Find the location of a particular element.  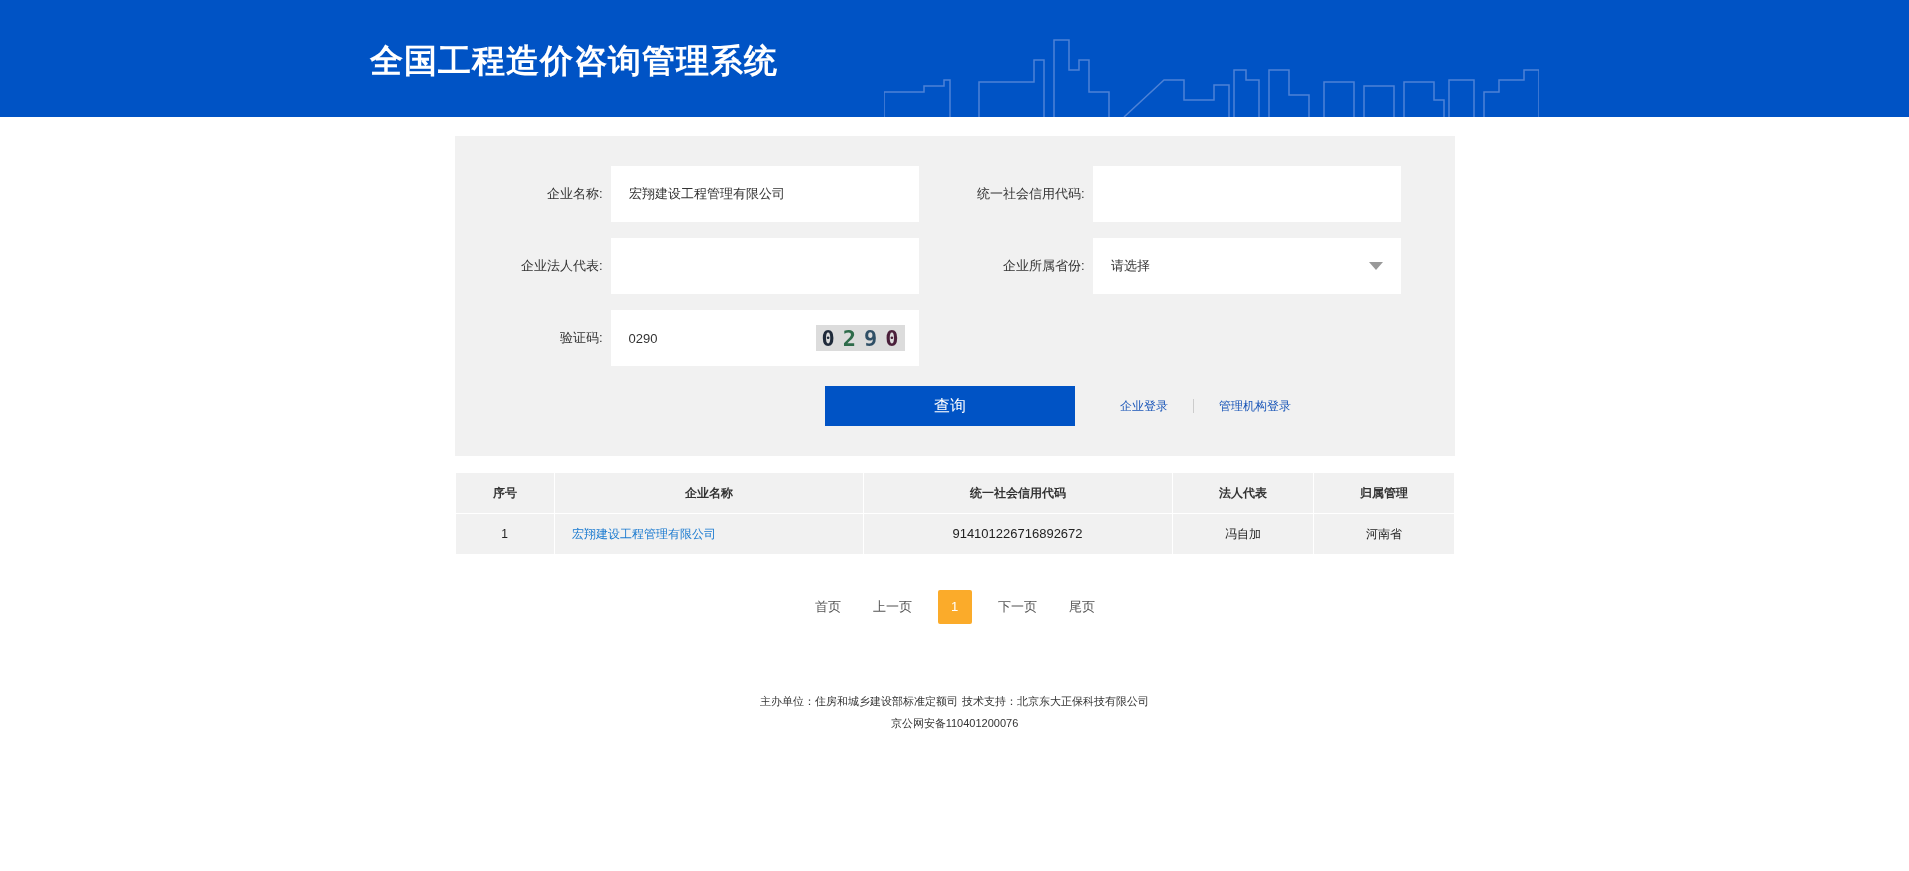

field-label: 企业所属省份: is located at coordinates (1043, 266).